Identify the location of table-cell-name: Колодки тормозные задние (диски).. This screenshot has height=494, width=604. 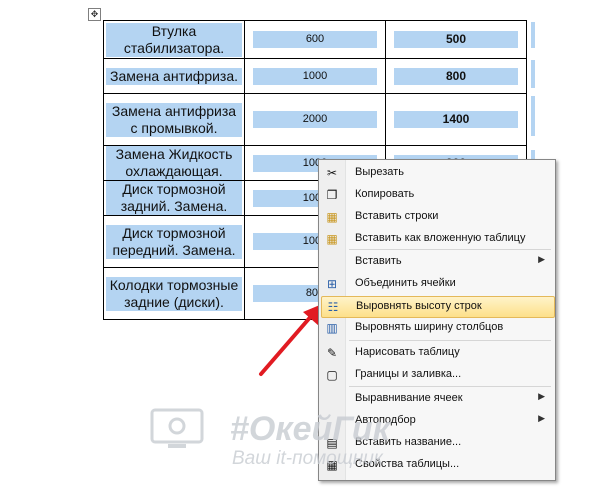
(174, 293).